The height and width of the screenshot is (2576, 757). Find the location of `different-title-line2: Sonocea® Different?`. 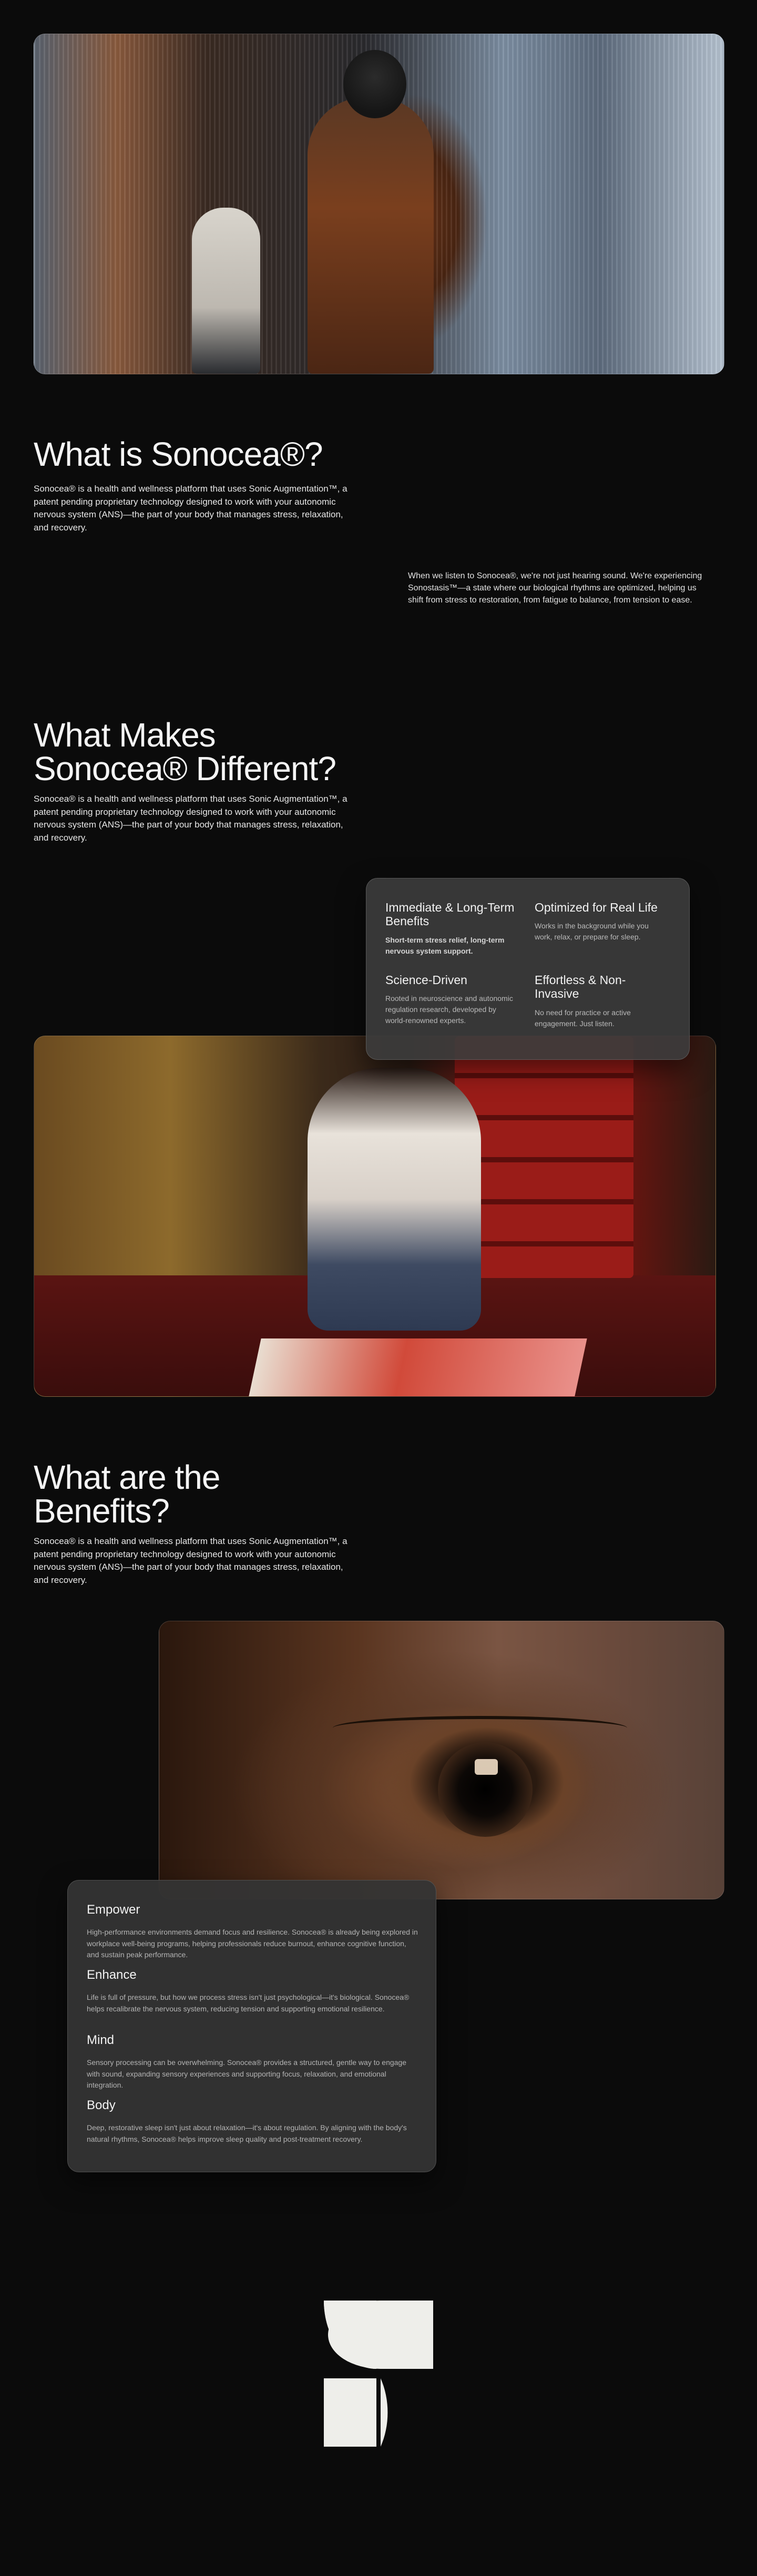

different-title-line2: Sonocea® Different? is located at coordinates (185, 769).